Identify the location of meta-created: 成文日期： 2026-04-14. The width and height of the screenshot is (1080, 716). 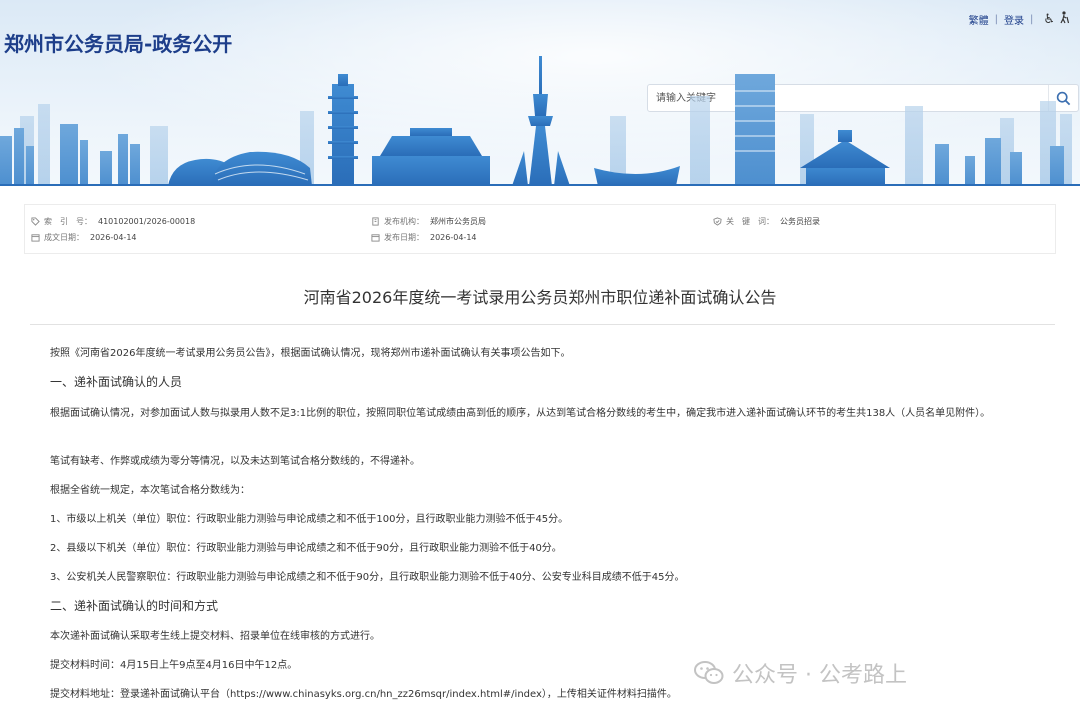
(84, 237).